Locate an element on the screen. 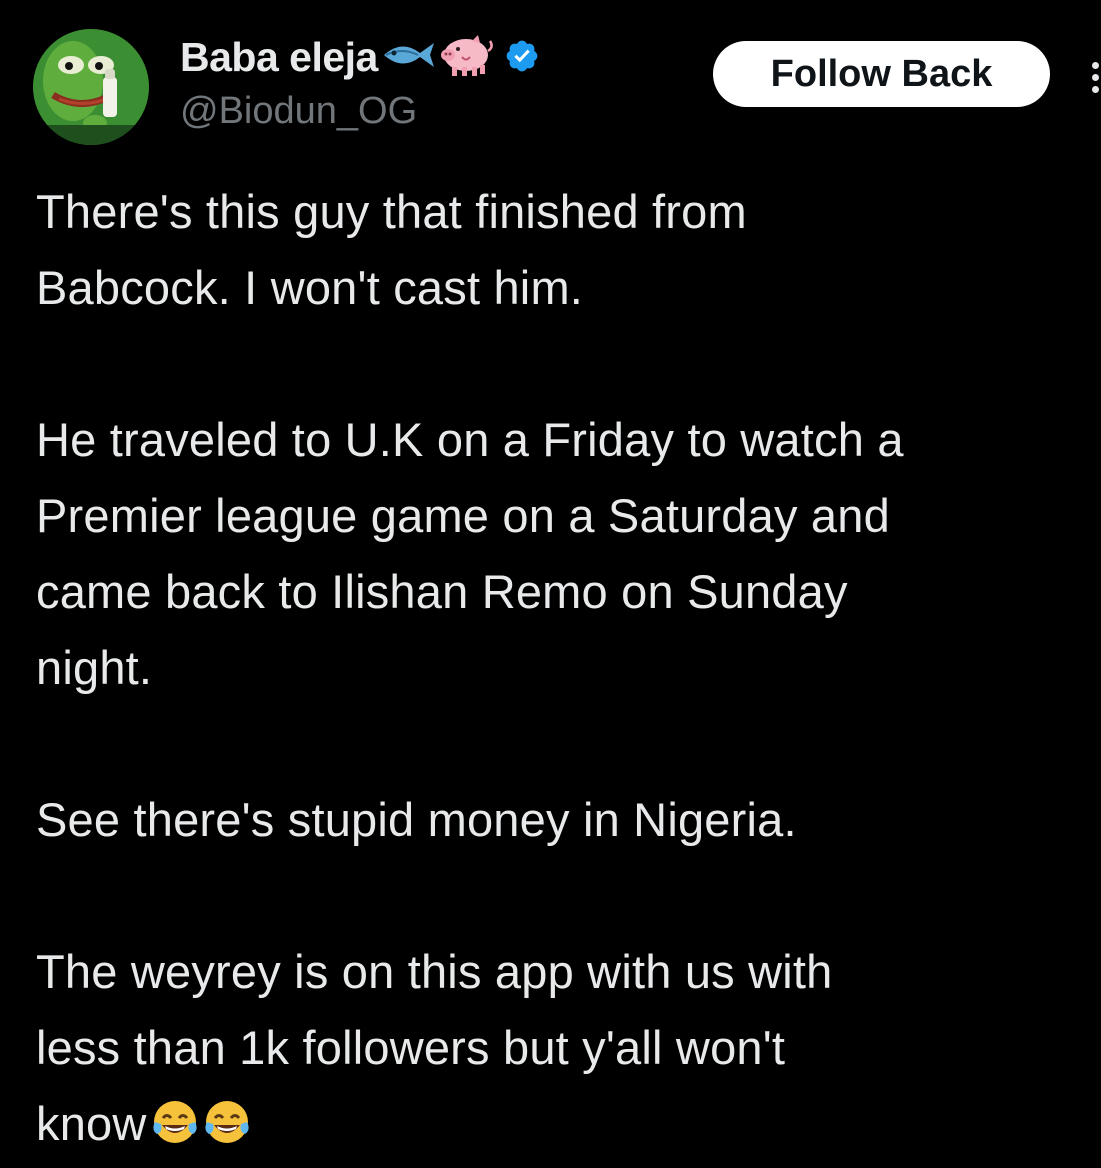  tweet-paragraph: See there's stupid money in Nigeria. is located at coordinates (416, 819).